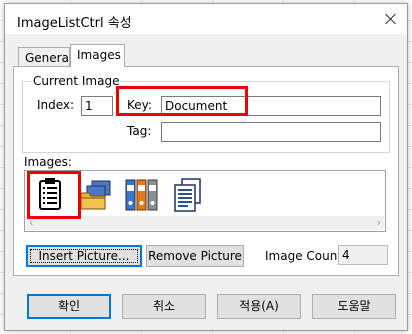 This screenshot has height=334, width=412. Describe the element at coordinates (48, 162) in the screenshot. I see `images-label: Images:` at that location.